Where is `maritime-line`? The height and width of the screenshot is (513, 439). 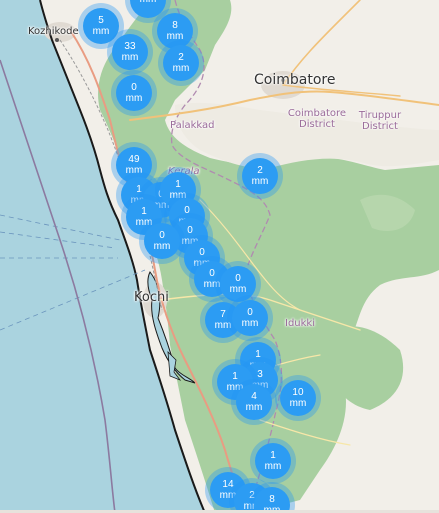
maritime-line is located at coordinates (60, 227).